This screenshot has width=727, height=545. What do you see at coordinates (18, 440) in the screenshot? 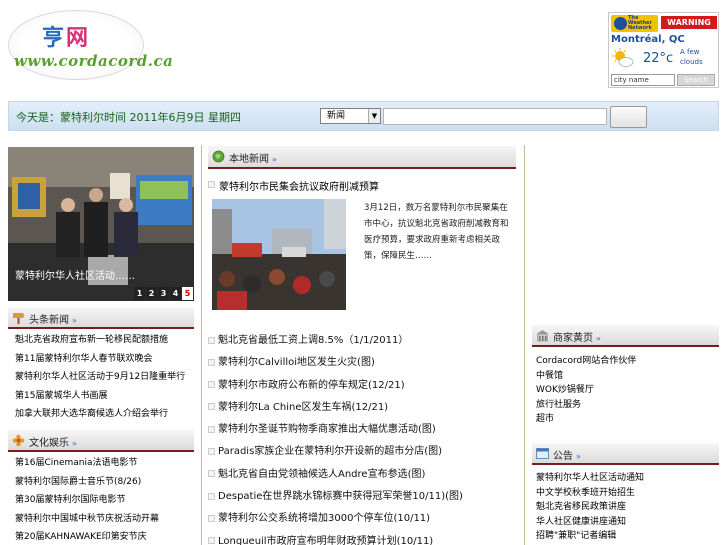
I see `flower-icon` at bounding box center [18, 440].